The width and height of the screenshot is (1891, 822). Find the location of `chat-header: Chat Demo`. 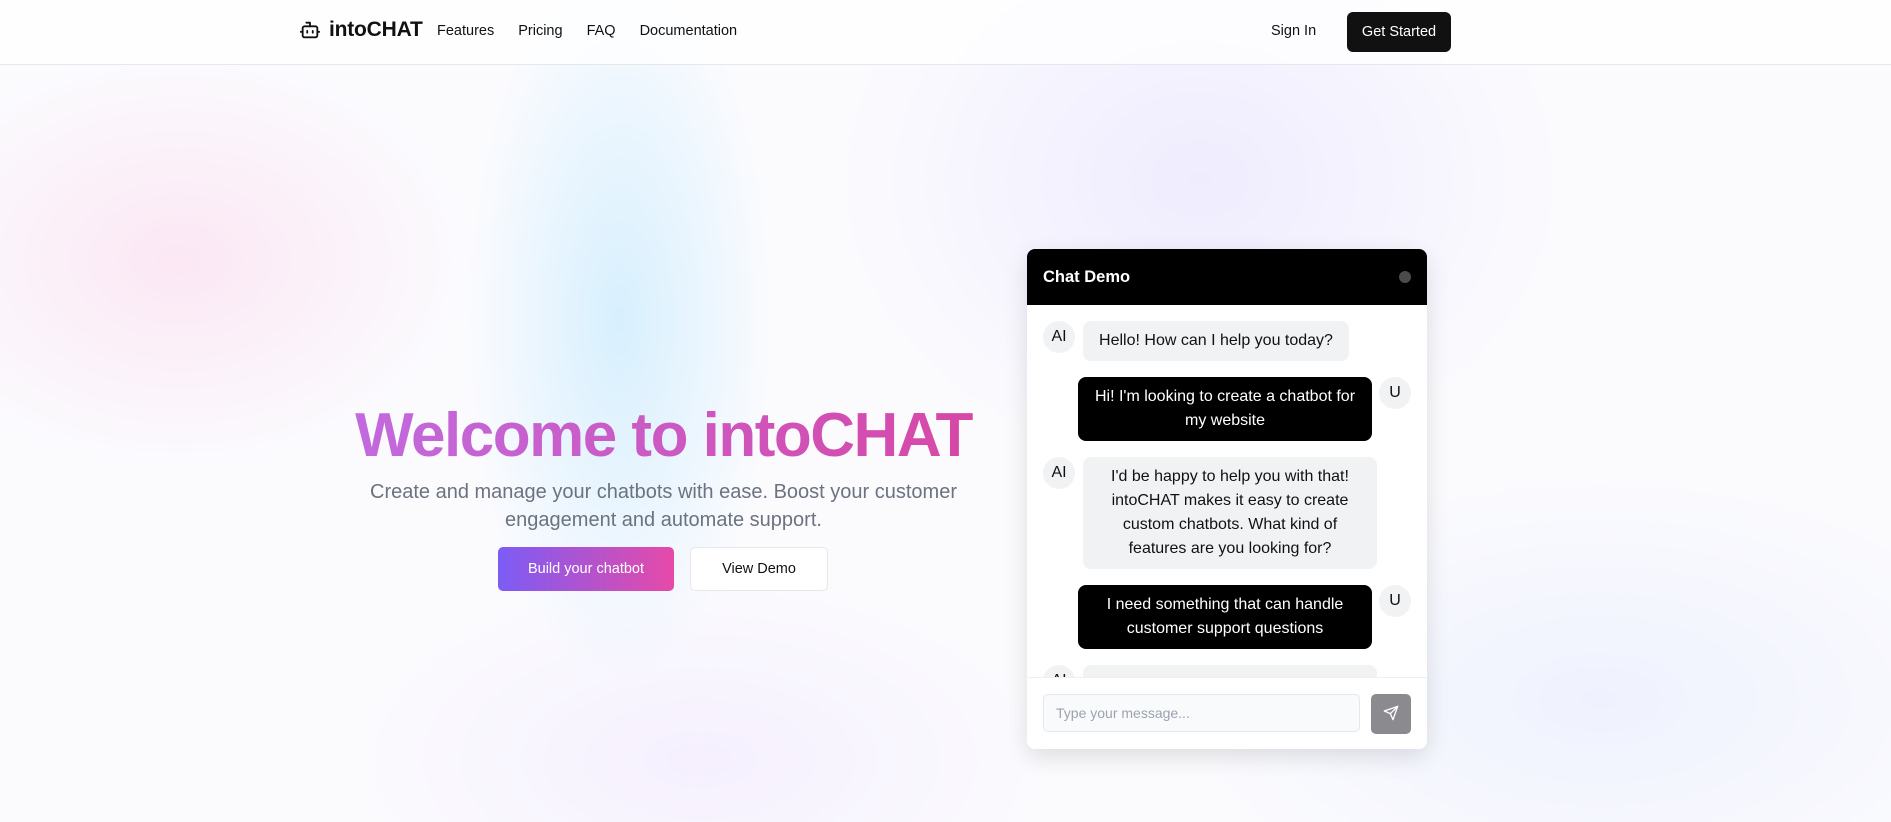

chat-header: Chat Demo is located at coordinates (1227, 277).